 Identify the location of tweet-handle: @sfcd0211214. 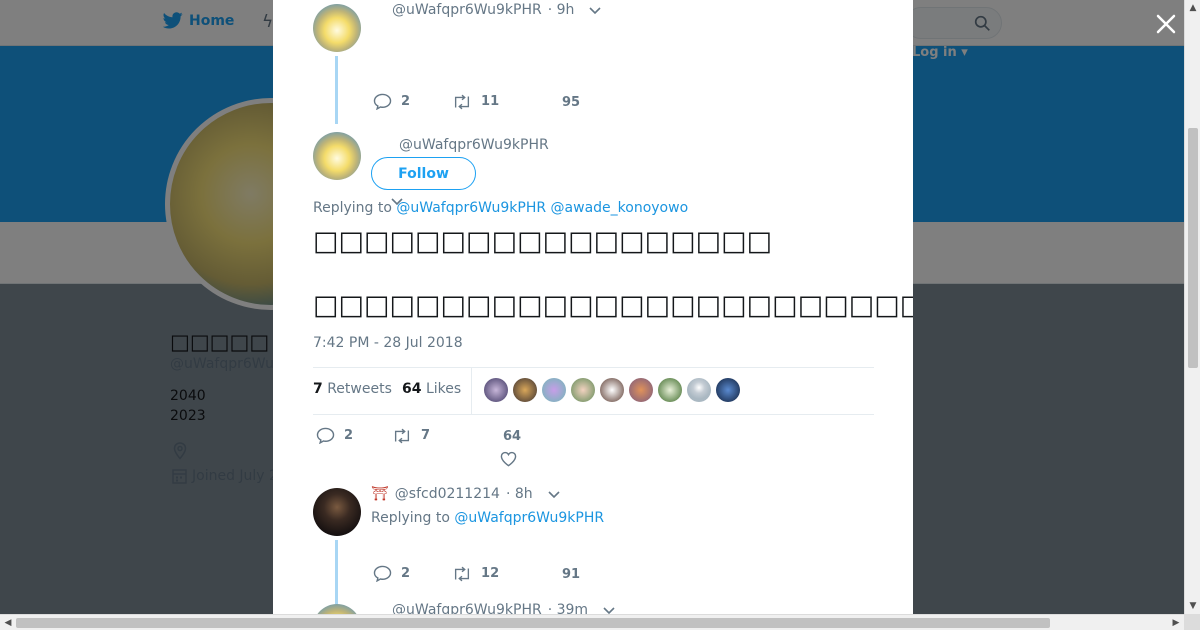
(447, 494).